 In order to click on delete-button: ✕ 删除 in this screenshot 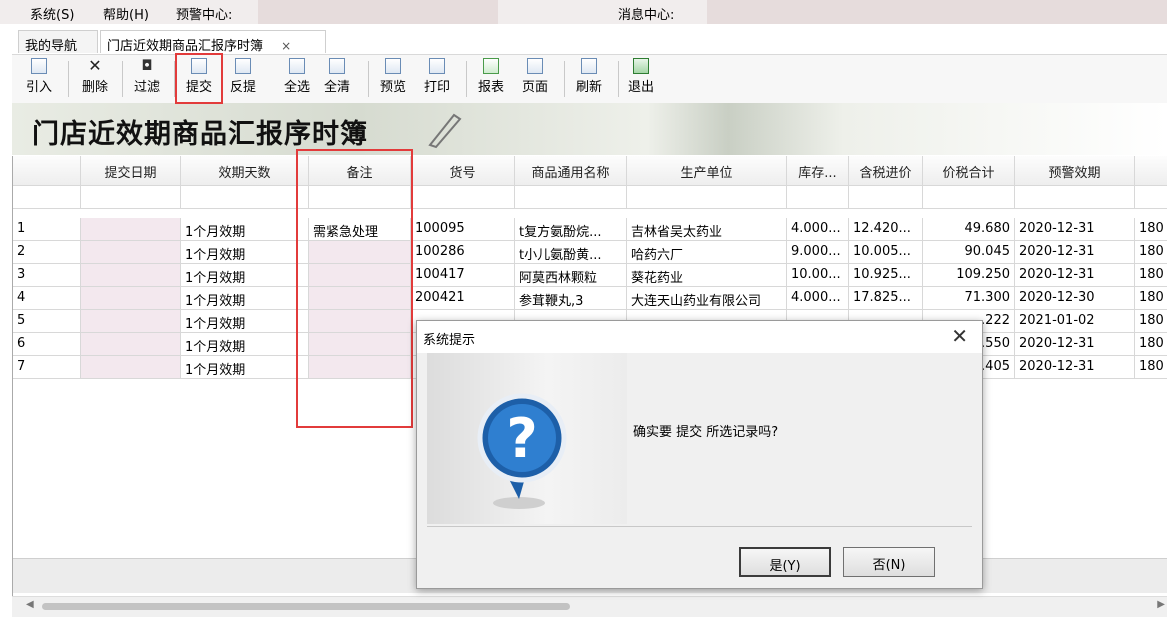, I will do `click(95, 77)`.